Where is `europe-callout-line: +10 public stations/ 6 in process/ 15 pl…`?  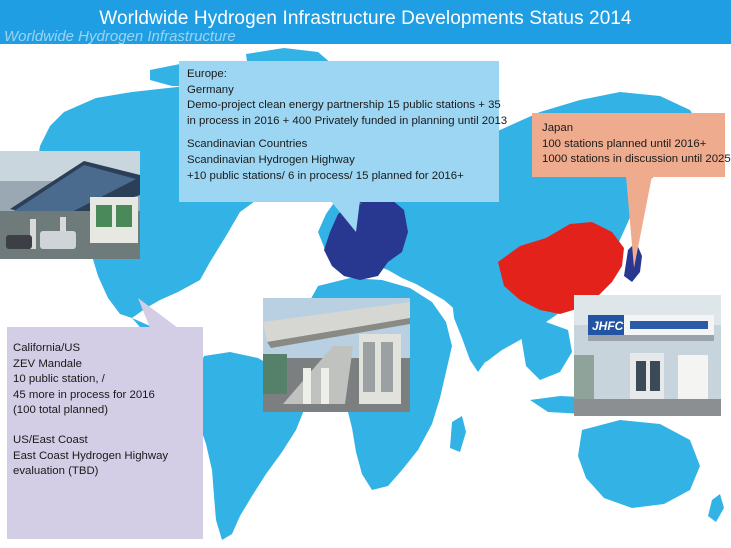 europe-callout-line: +10 public stations/ 6 in process/ 15 pl… is located at coordinates (325, 175).